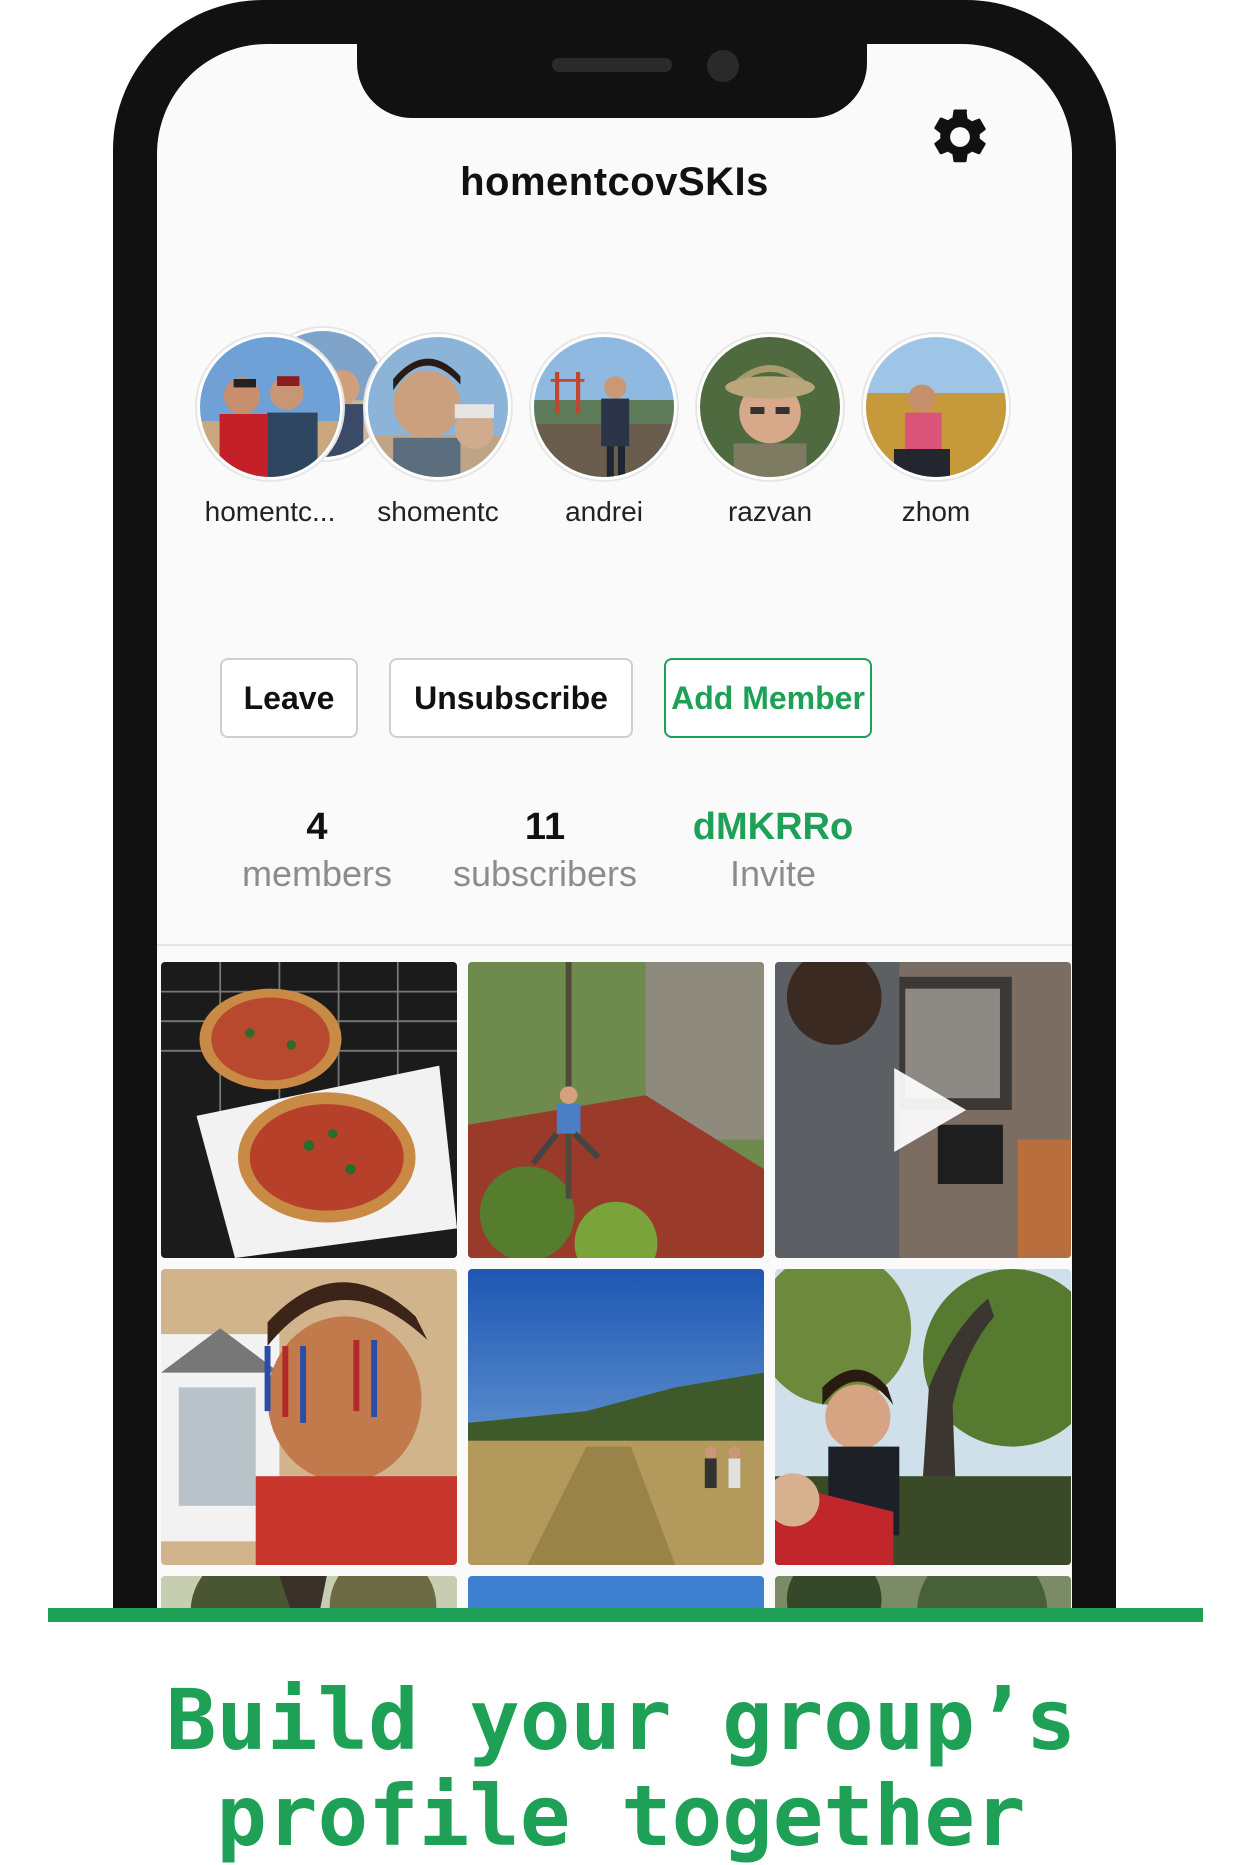 This screenshot has width=1242, height=1865. I want to click on members-stat: 4 members, so click(317, 850).